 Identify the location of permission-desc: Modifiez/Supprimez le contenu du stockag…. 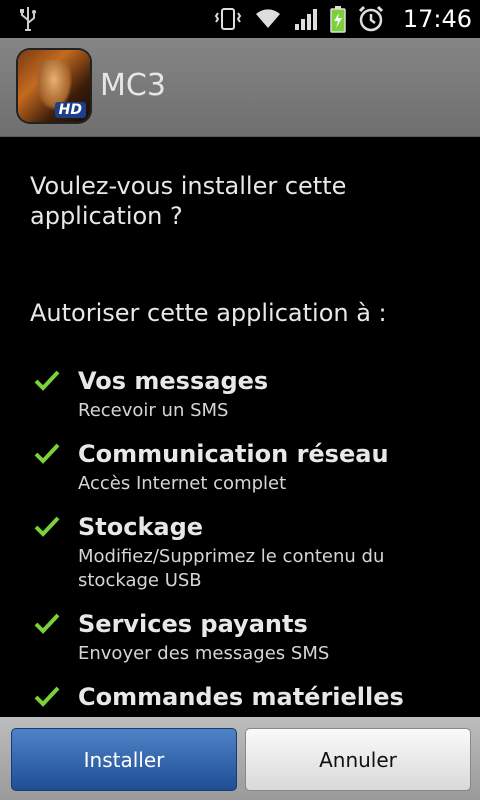
(231, 568).